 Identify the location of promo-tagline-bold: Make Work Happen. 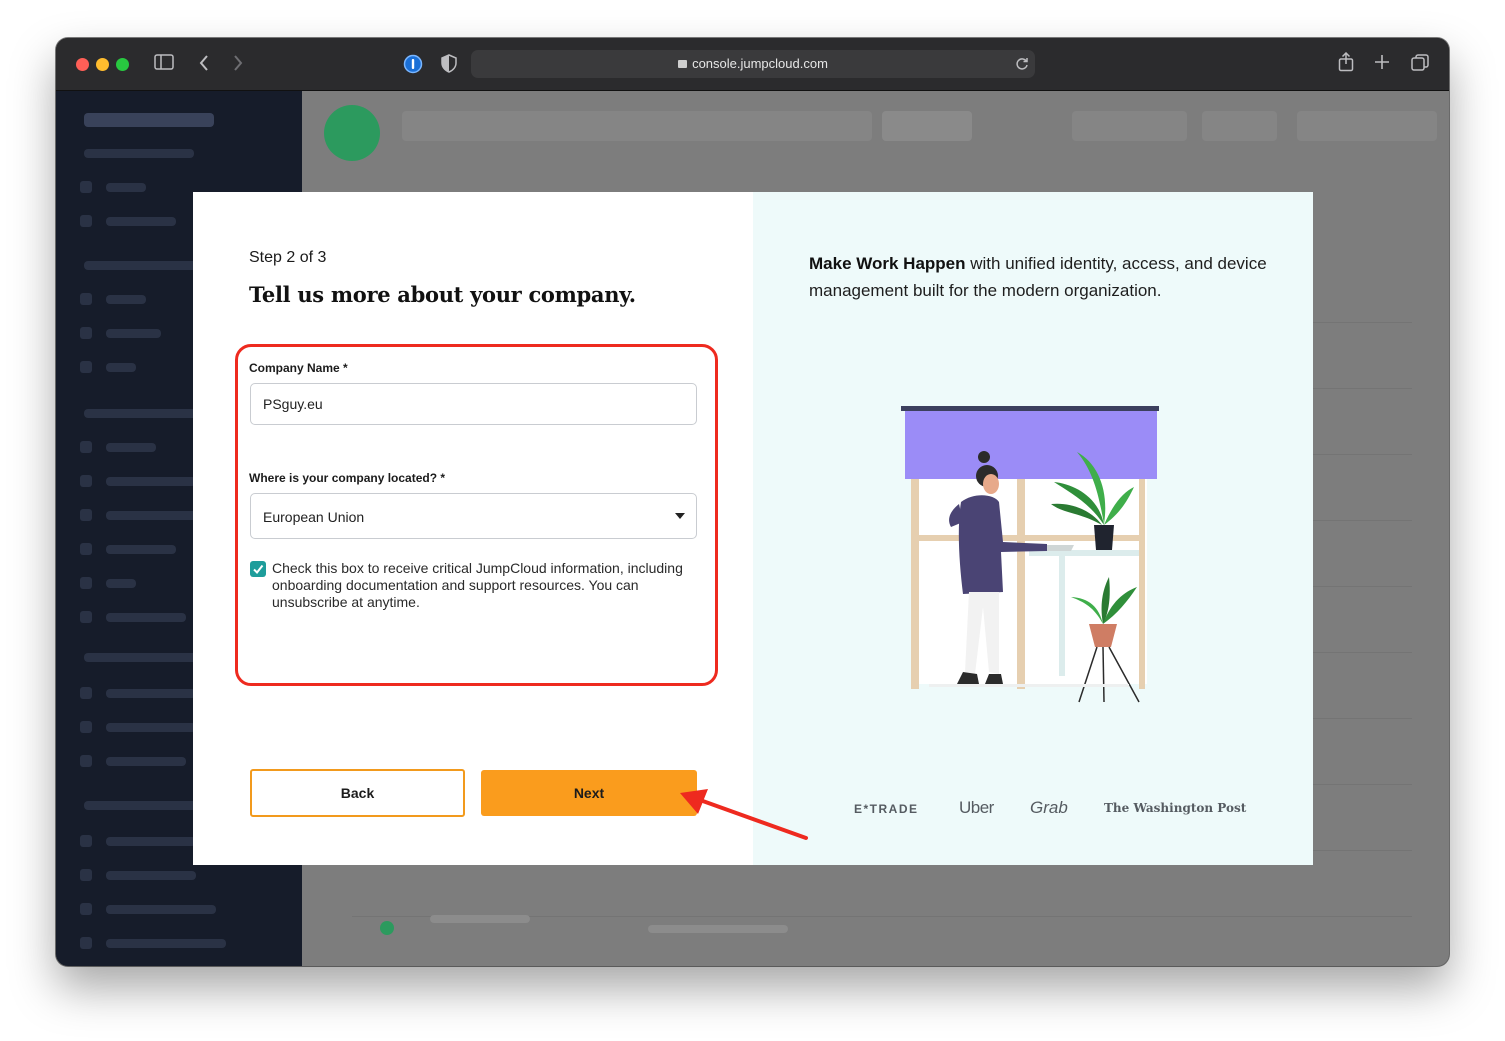
(887, 263).